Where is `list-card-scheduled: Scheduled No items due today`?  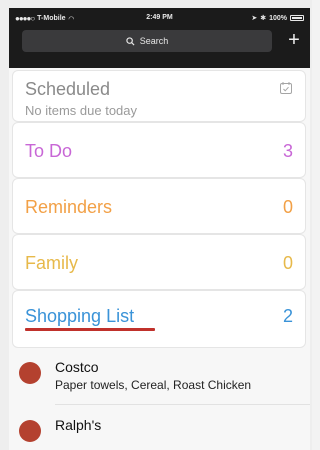
list-card-scheduled: Scheduled No items due today is located at coordinates (159, 96).